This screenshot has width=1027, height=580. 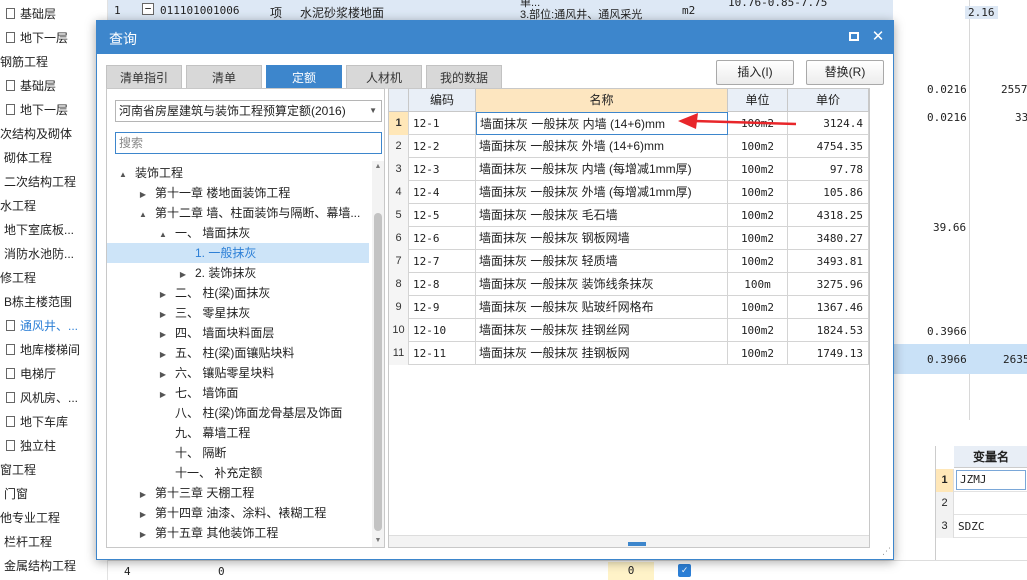 What do you see at coordinates (399, 284) in the screenshot?
I see `row-number: 8` at bounding box center [399, 284].